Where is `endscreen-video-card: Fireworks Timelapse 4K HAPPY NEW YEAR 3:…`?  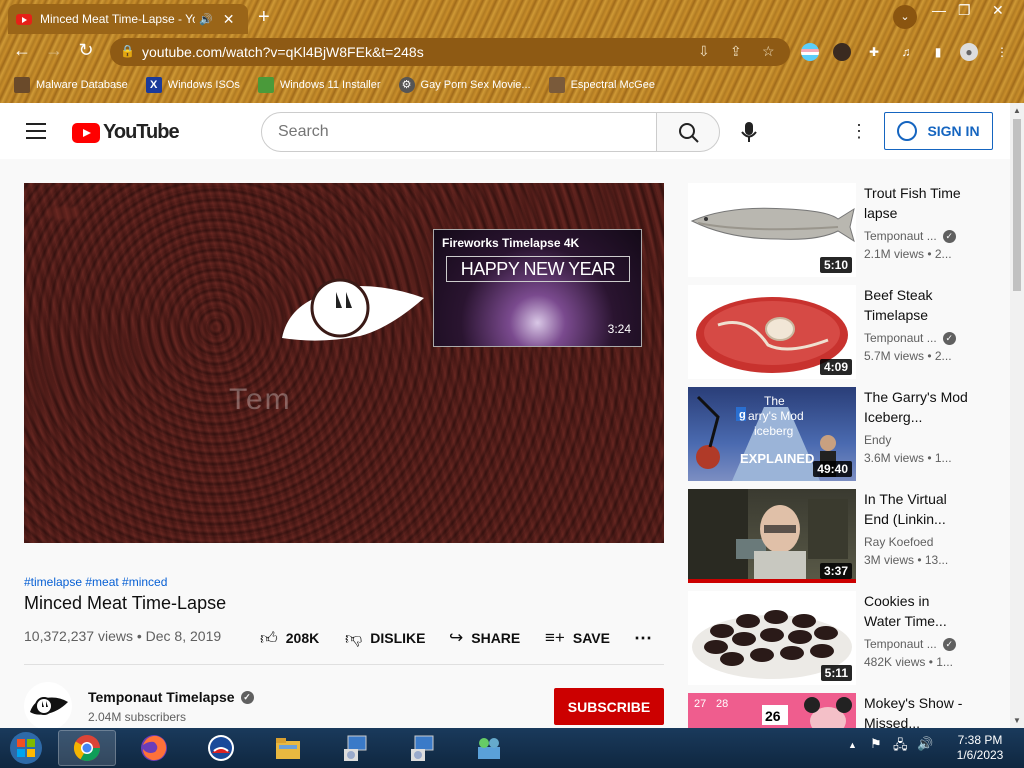
endscreen-video-card: Fireworks Timelapse 4K HAPPY NEW YEAR 3:… is located at coordinates (537, 288).